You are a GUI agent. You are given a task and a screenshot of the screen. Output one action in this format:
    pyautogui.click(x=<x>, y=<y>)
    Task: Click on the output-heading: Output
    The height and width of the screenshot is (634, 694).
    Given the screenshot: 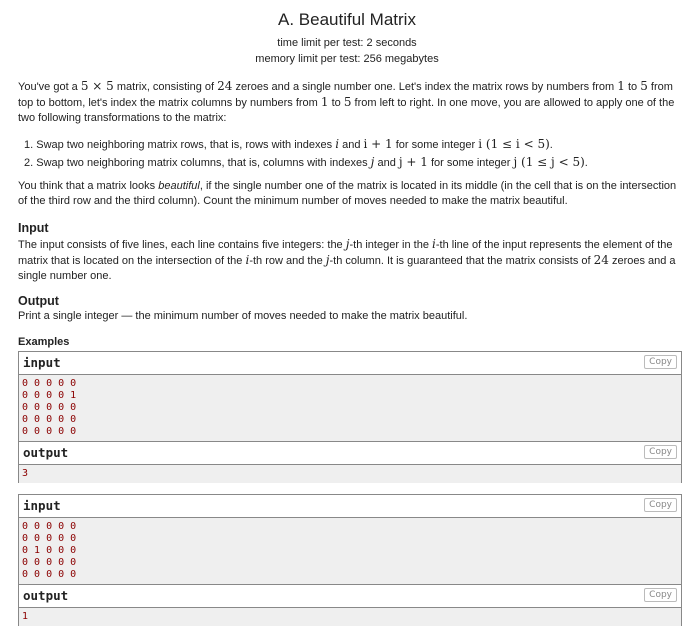 What is the action you would take?
    pyautogui.click(x=38, y=301)
    